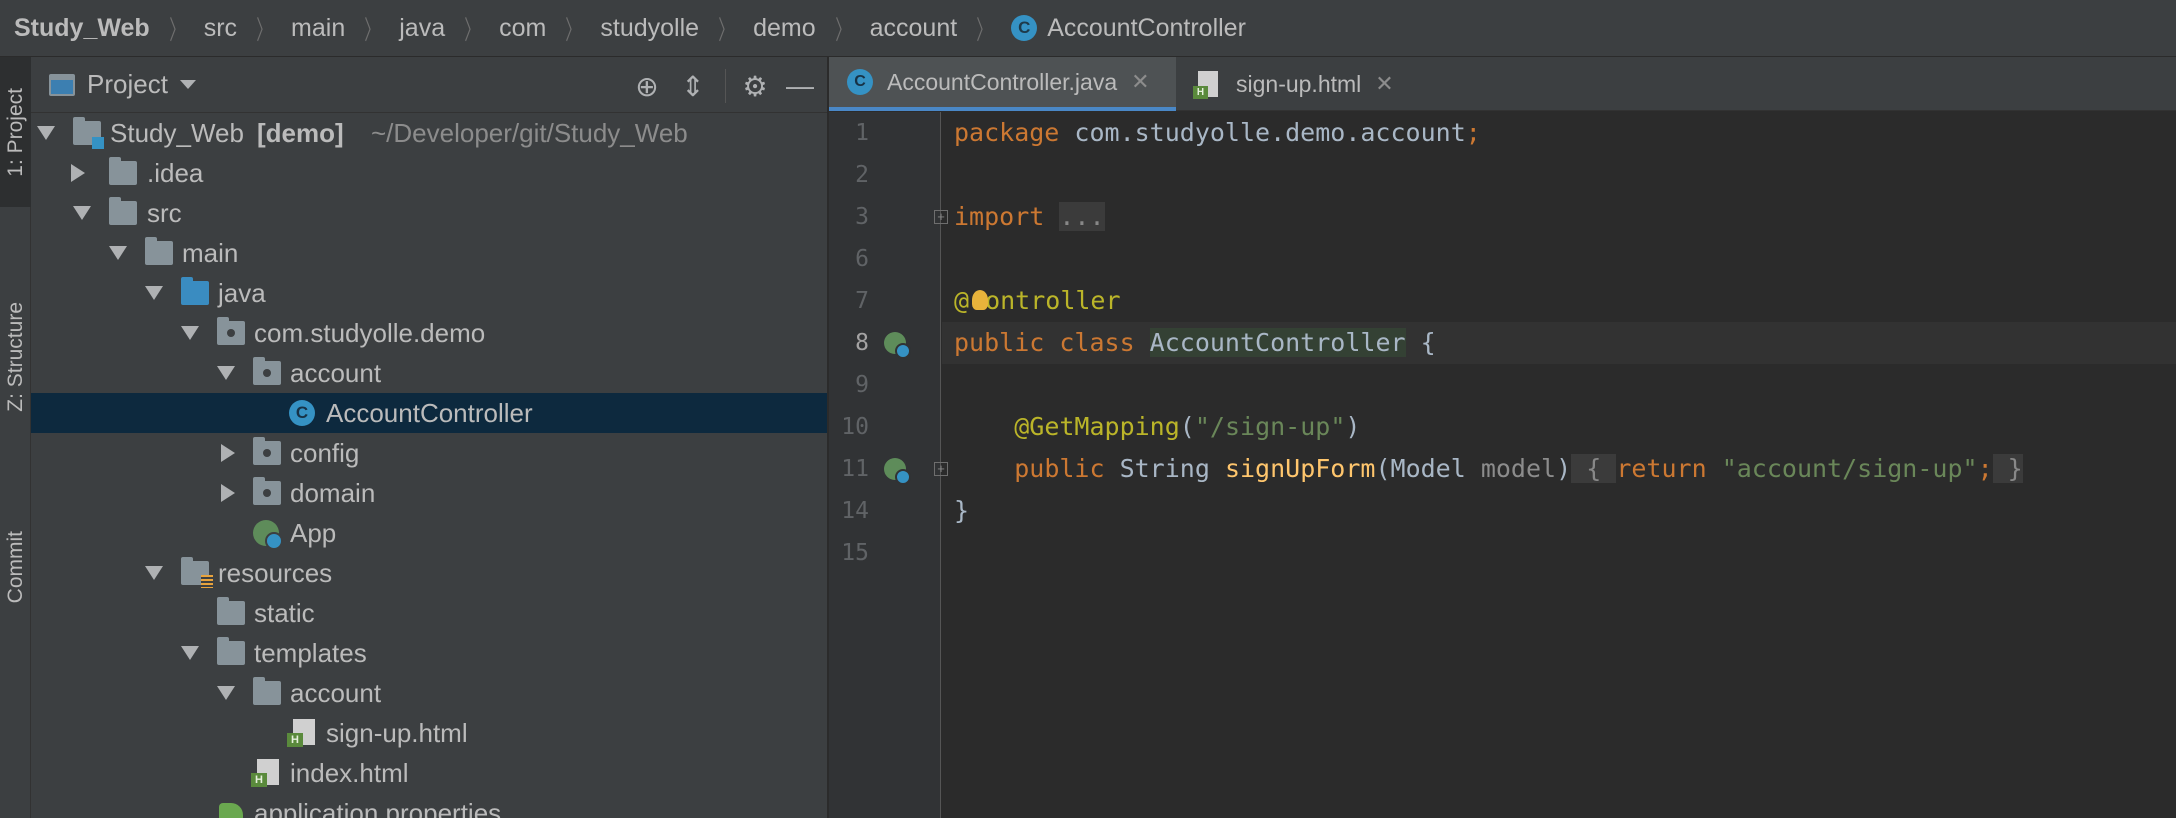 The image size is (2176, 818). I want to click on spring-mapping-icon, so click(897, 471).